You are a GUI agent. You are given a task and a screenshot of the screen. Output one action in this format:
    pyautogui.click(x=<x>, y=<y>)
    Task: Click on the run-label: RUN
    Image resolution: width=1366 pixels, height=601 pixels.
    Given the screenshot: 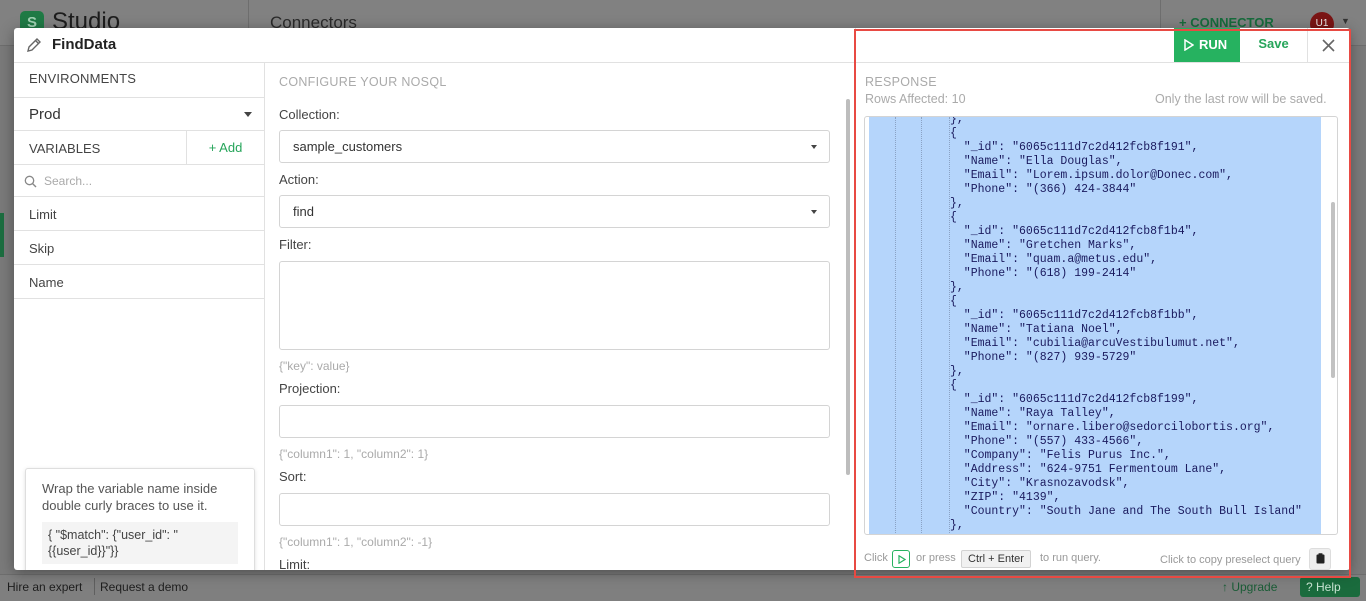 What is the action you would take?
    pyautogui.click(x=1213, y=44)
    